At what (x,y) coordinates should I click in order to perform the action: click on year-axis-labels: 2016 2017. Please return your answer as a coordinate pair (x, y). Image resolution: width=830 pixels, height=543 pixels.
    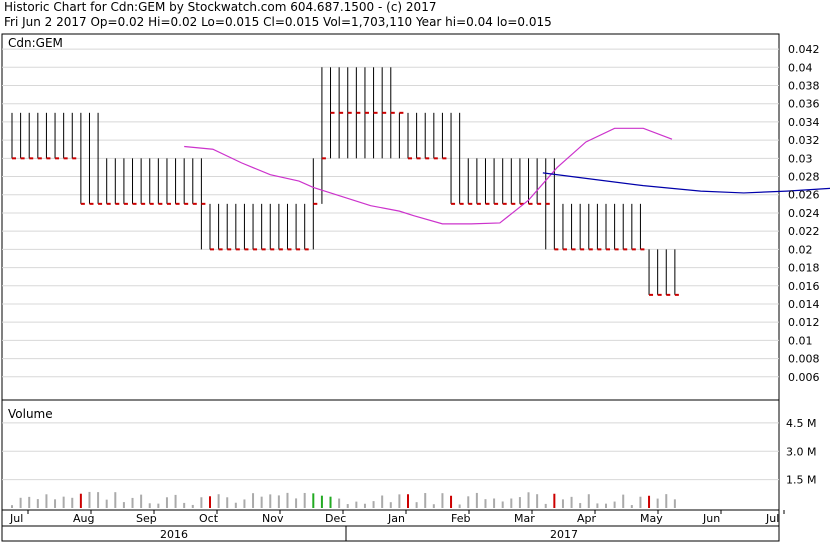
    Looking at the image, I should click on (369, 534).